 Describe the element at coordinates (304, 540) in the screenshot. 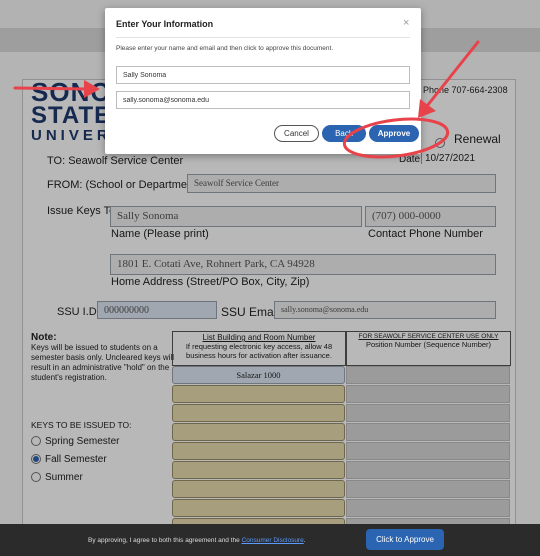

I see `agreement-suffix: .` at that location.